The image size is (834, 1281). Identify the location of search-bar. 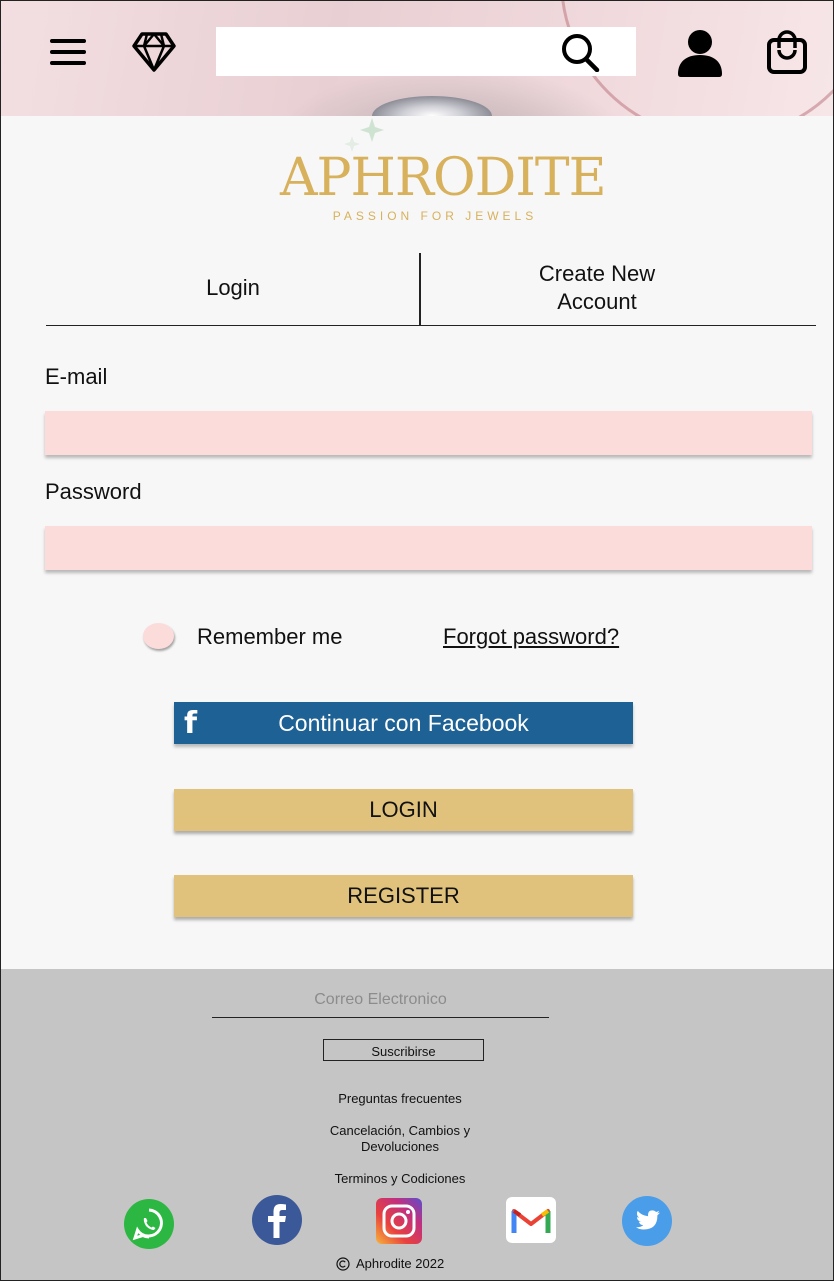
(426, 51).